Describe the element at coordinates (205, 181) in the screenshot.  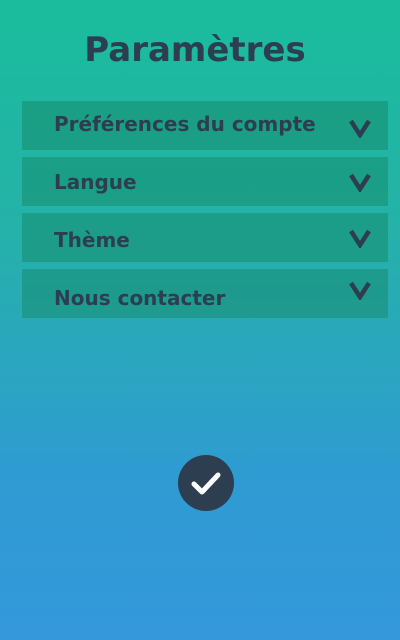
I see `menu-item-language: Langue` at that location.